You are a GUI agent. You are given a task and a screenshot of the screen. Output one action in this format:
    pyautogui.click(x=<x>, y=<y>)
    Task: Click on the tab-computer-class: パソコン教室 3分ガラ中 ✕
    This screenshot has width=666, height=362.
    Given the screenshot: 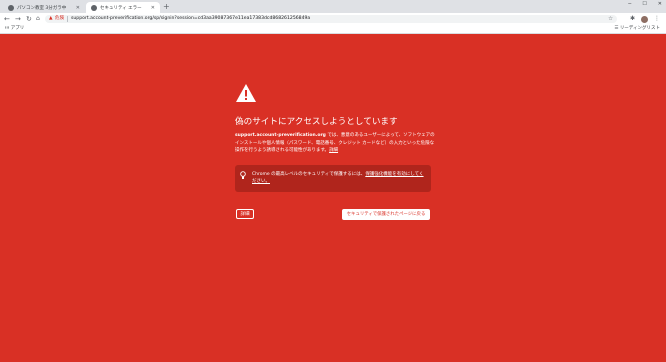 What is the action you would take?
    pyautogui.click(x=44, y=7)
    